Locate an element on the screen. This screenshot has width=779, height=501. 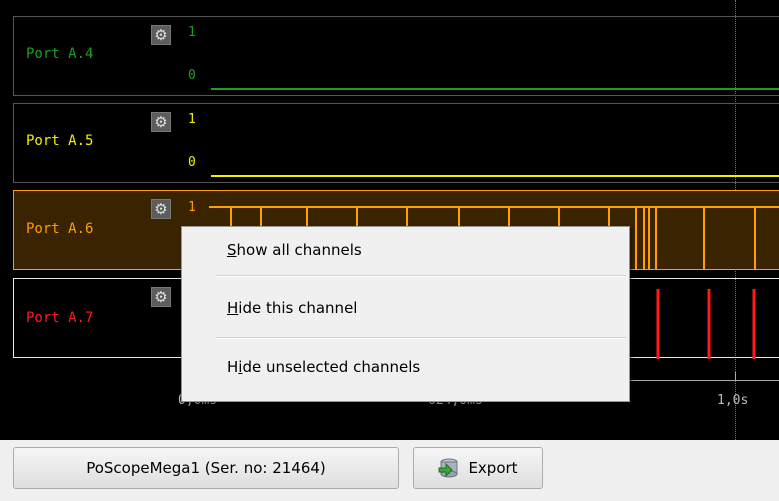
menu-item-hide-unselected-channels: Hide unselected channels is located at coordinates (323, 367).